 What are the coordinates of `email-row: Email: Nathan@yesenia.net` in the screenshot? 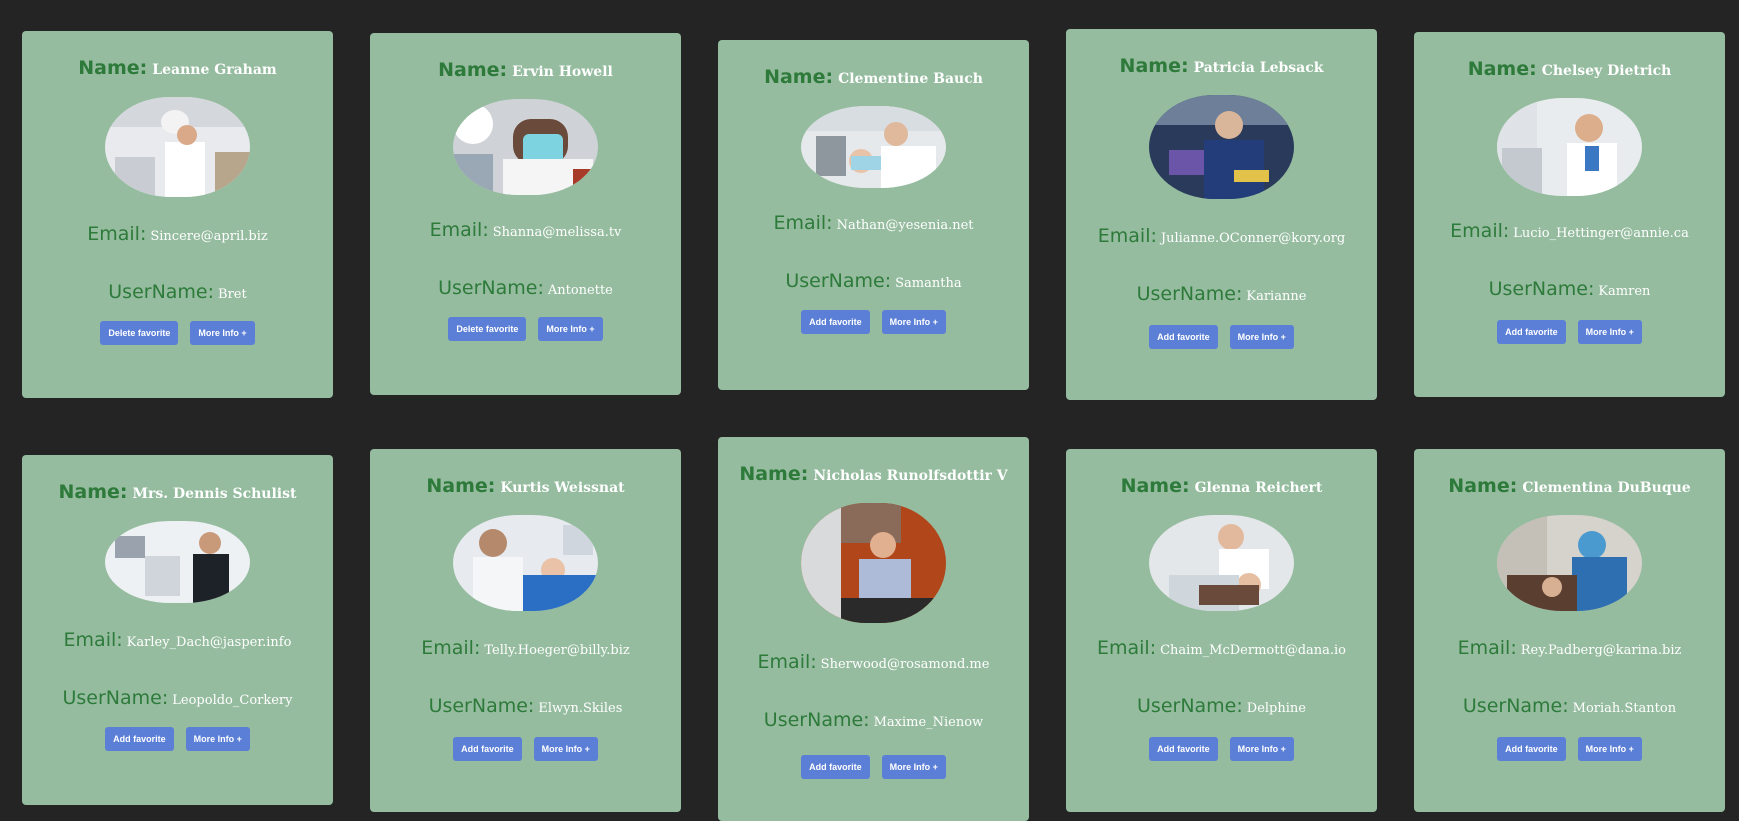 It's located at (873, 223).